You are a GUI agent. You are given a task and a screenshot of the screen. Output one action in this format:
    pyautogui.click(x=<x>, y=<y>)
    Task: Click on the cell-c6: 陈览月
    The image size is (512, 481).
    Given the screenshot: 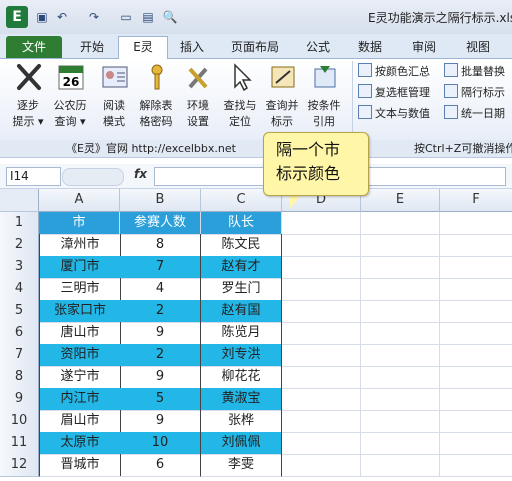 What is the action you would take?
    pyautogui.click(x=241, y=333)
    